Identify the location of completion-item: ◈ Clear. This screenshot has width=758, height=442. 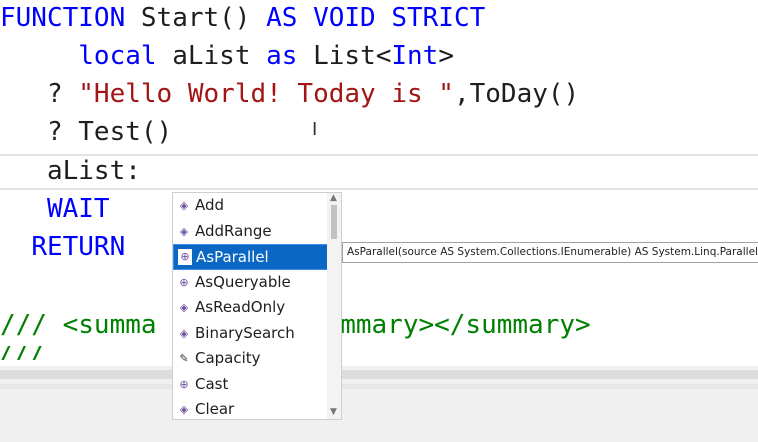
(250, 410).